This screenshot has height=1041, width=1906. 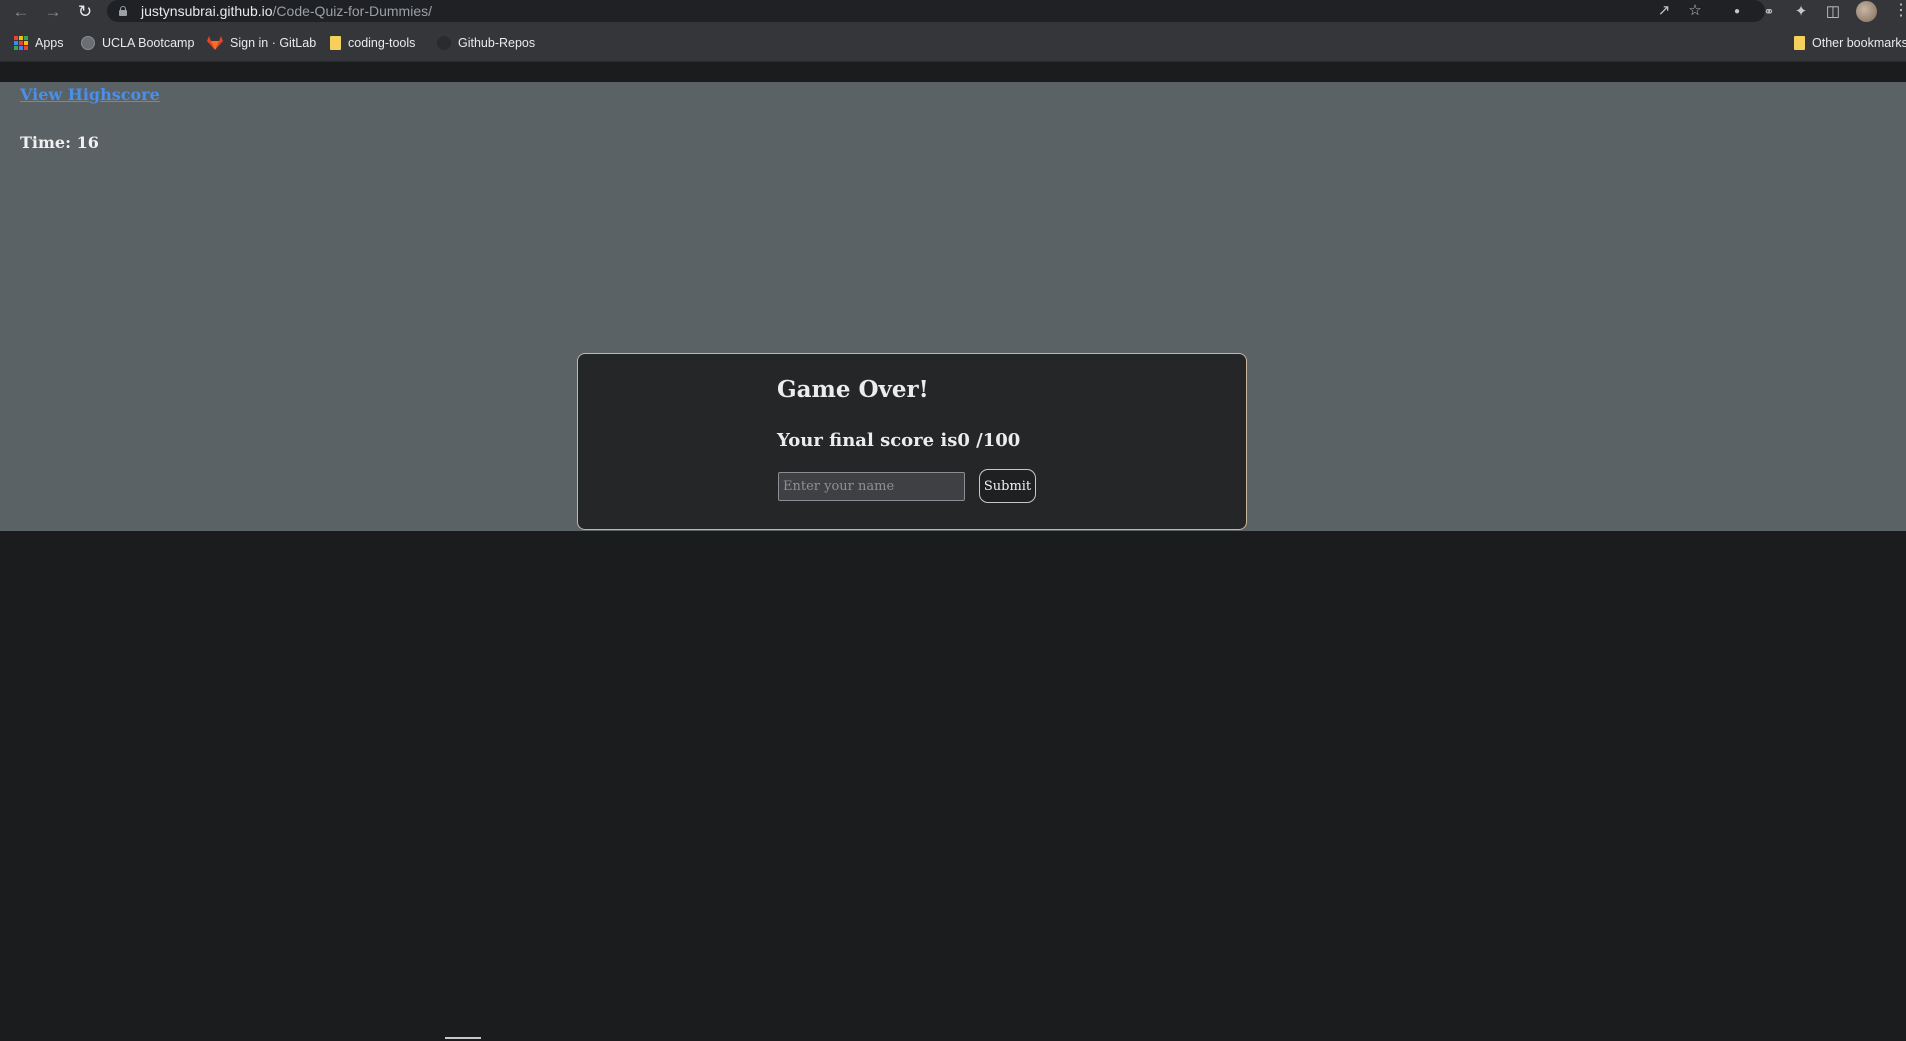 What do you see at coordinates (1007, 486) in the screenshot?
I see `submit-button: Submit` at bounding box center [1007, 486].